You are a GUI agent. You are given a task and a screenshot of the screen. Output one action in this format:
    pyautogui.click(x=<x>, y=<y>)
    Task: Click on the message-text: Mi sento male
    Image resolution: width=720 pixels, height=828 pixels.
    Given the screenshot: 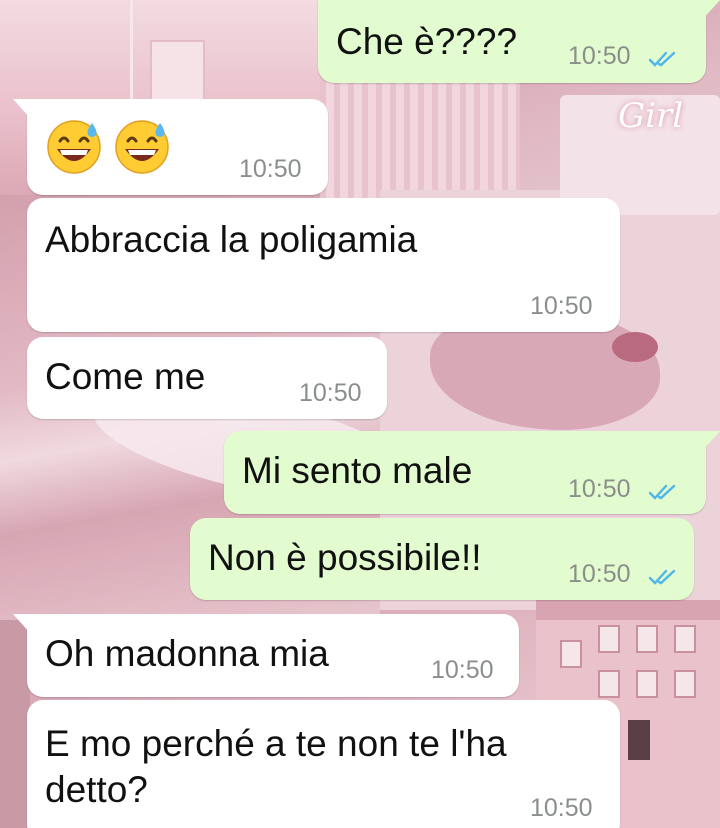 What is the action you would take?
    pyautogui.click(x=357, y=470)
    